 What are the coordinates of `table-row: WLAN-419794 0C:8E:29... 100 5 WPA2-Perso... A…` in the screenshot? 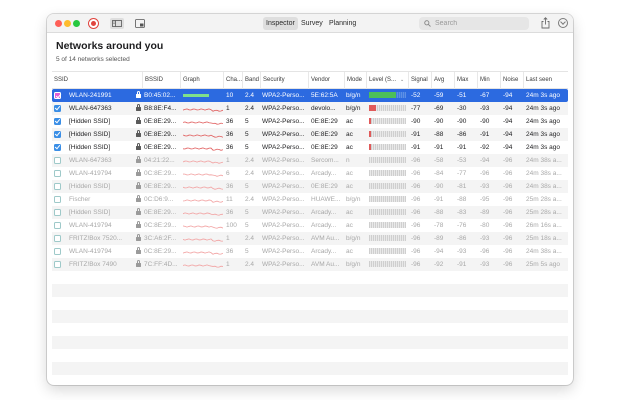 It's located at (310, 225).